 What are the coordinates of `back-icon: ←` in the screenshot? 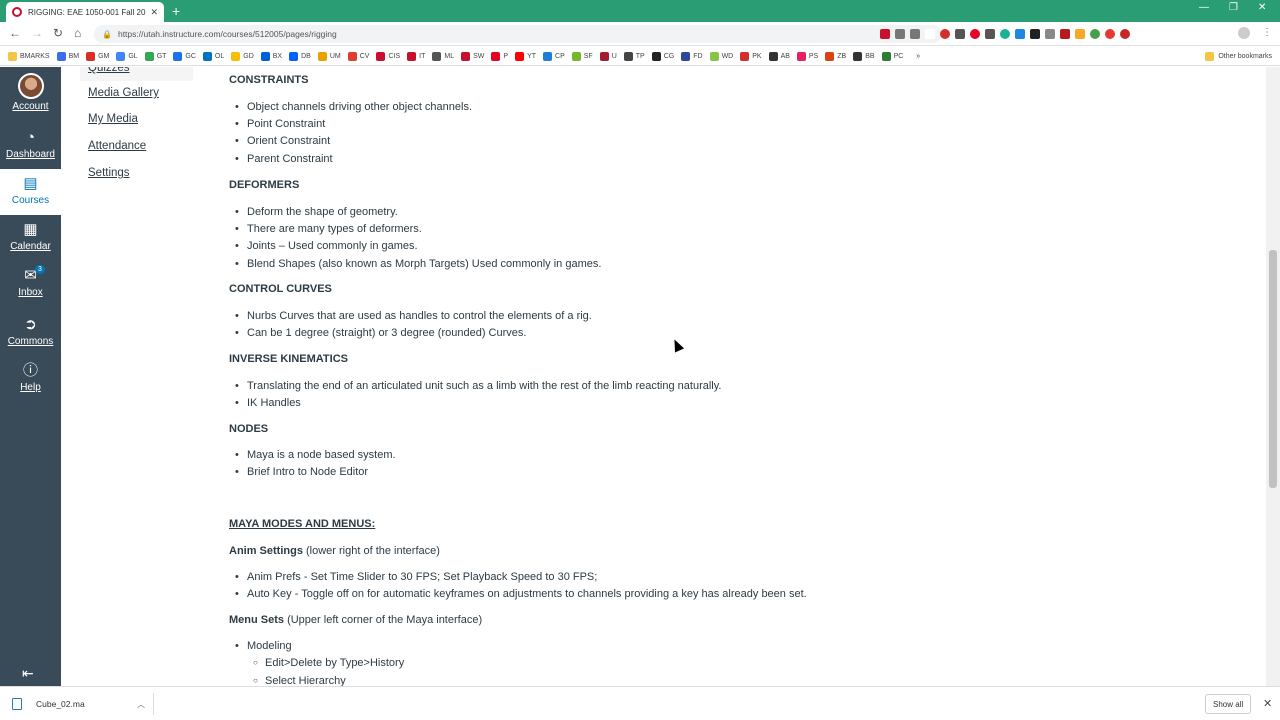 It's located at (15, 33).